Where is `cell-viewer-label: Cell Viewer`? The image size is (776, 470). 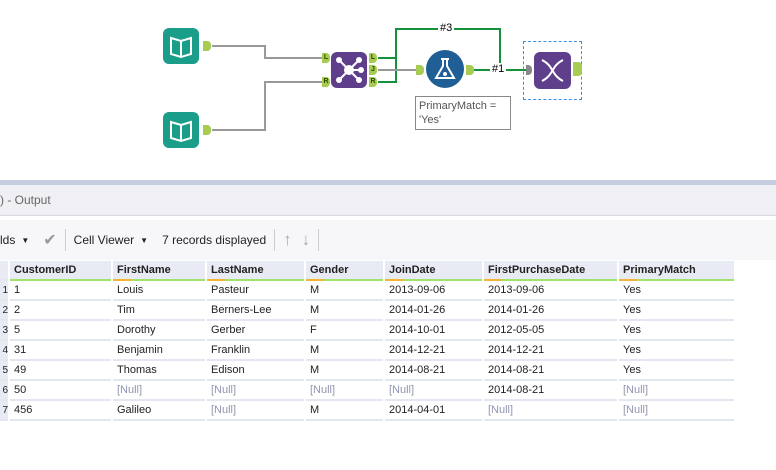
cell-viewer-label: Cell Viewer is located at coordinates (104, 240).